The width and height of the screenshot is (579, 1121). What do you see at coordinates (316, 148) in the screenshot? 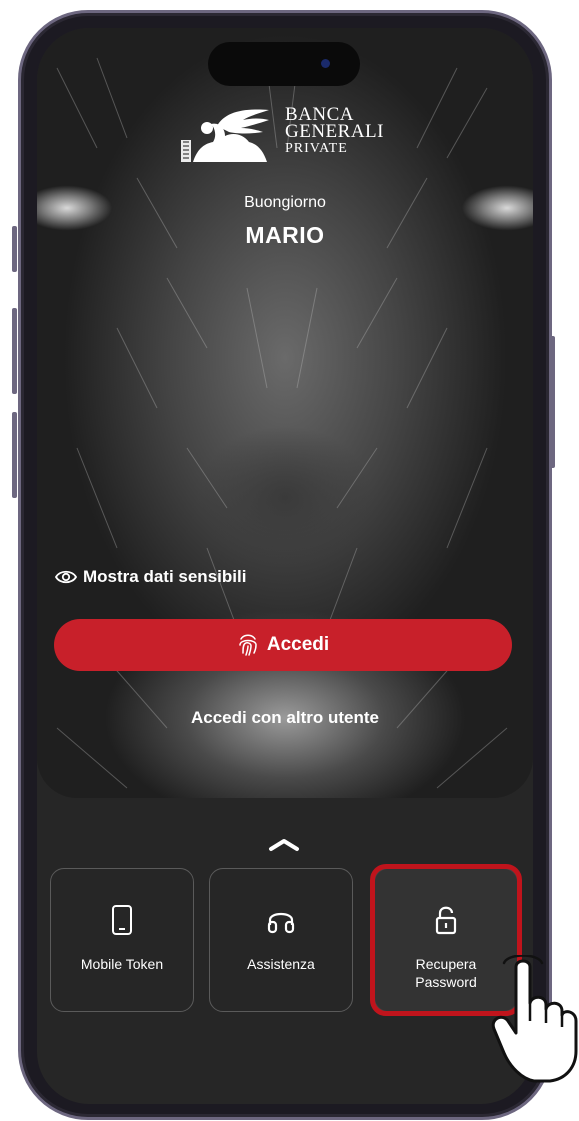
I see `brand-line-3: PRIVATE` at bounding box center [316, 148].